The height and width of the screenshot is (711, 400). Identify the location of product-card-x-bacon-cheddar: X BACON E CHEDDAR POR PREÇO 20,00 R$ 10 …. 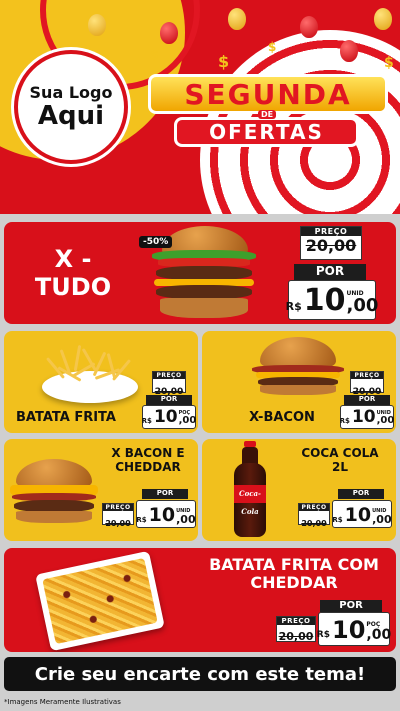
(101, 490).